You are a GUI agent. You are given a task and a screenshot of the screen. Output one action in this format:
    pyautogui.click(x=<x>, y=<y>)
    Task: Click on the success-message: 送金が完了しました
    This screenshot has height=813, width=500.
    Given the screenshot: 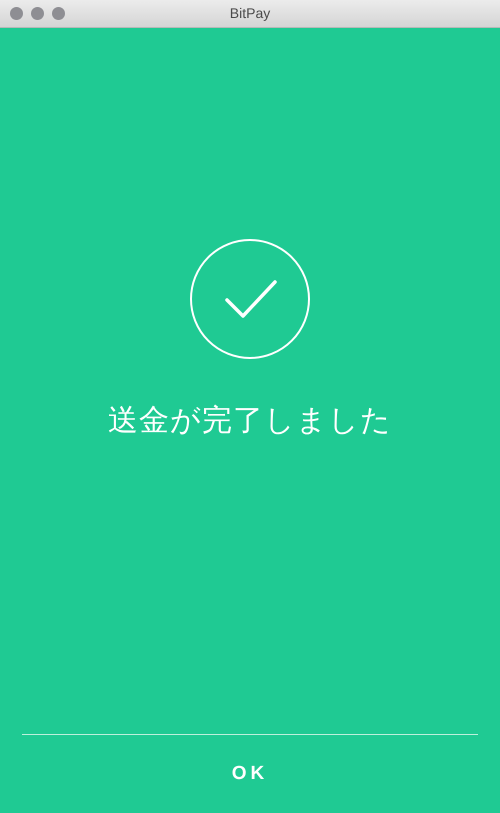 What is the action you would take?
    pyautogui.click(x=250, y=421)
    